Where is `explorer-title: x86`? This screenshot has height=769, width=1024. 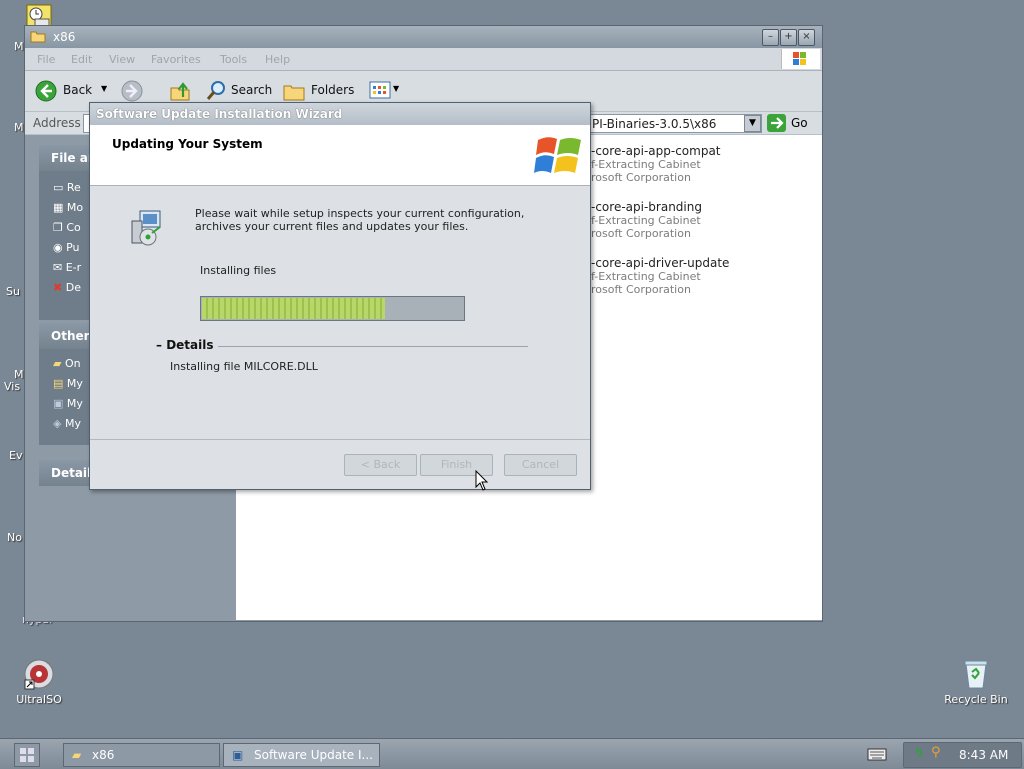 explorer-title: x86 is located at coordinates (64, 37).